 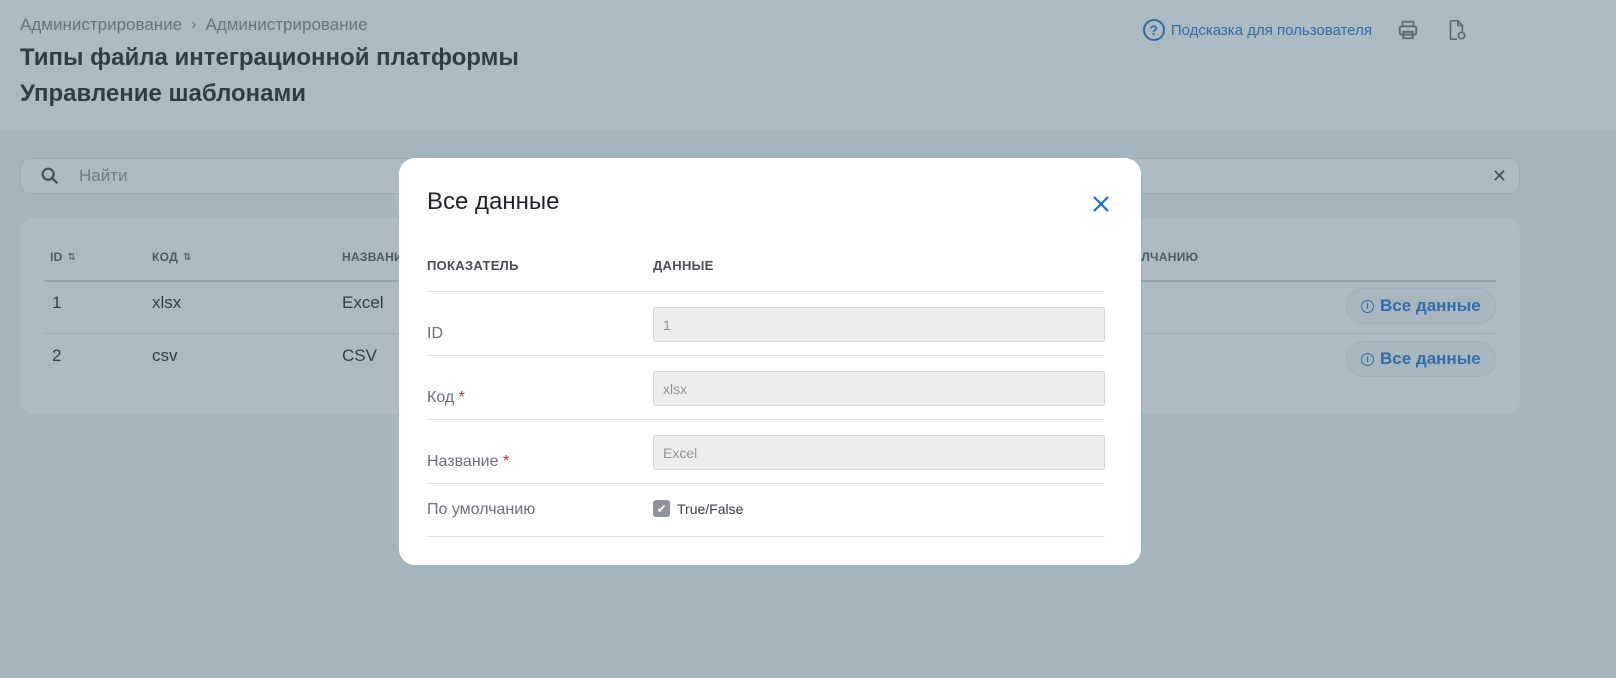 I want to click on field-label-text: Название, so click(x=463, y=461).